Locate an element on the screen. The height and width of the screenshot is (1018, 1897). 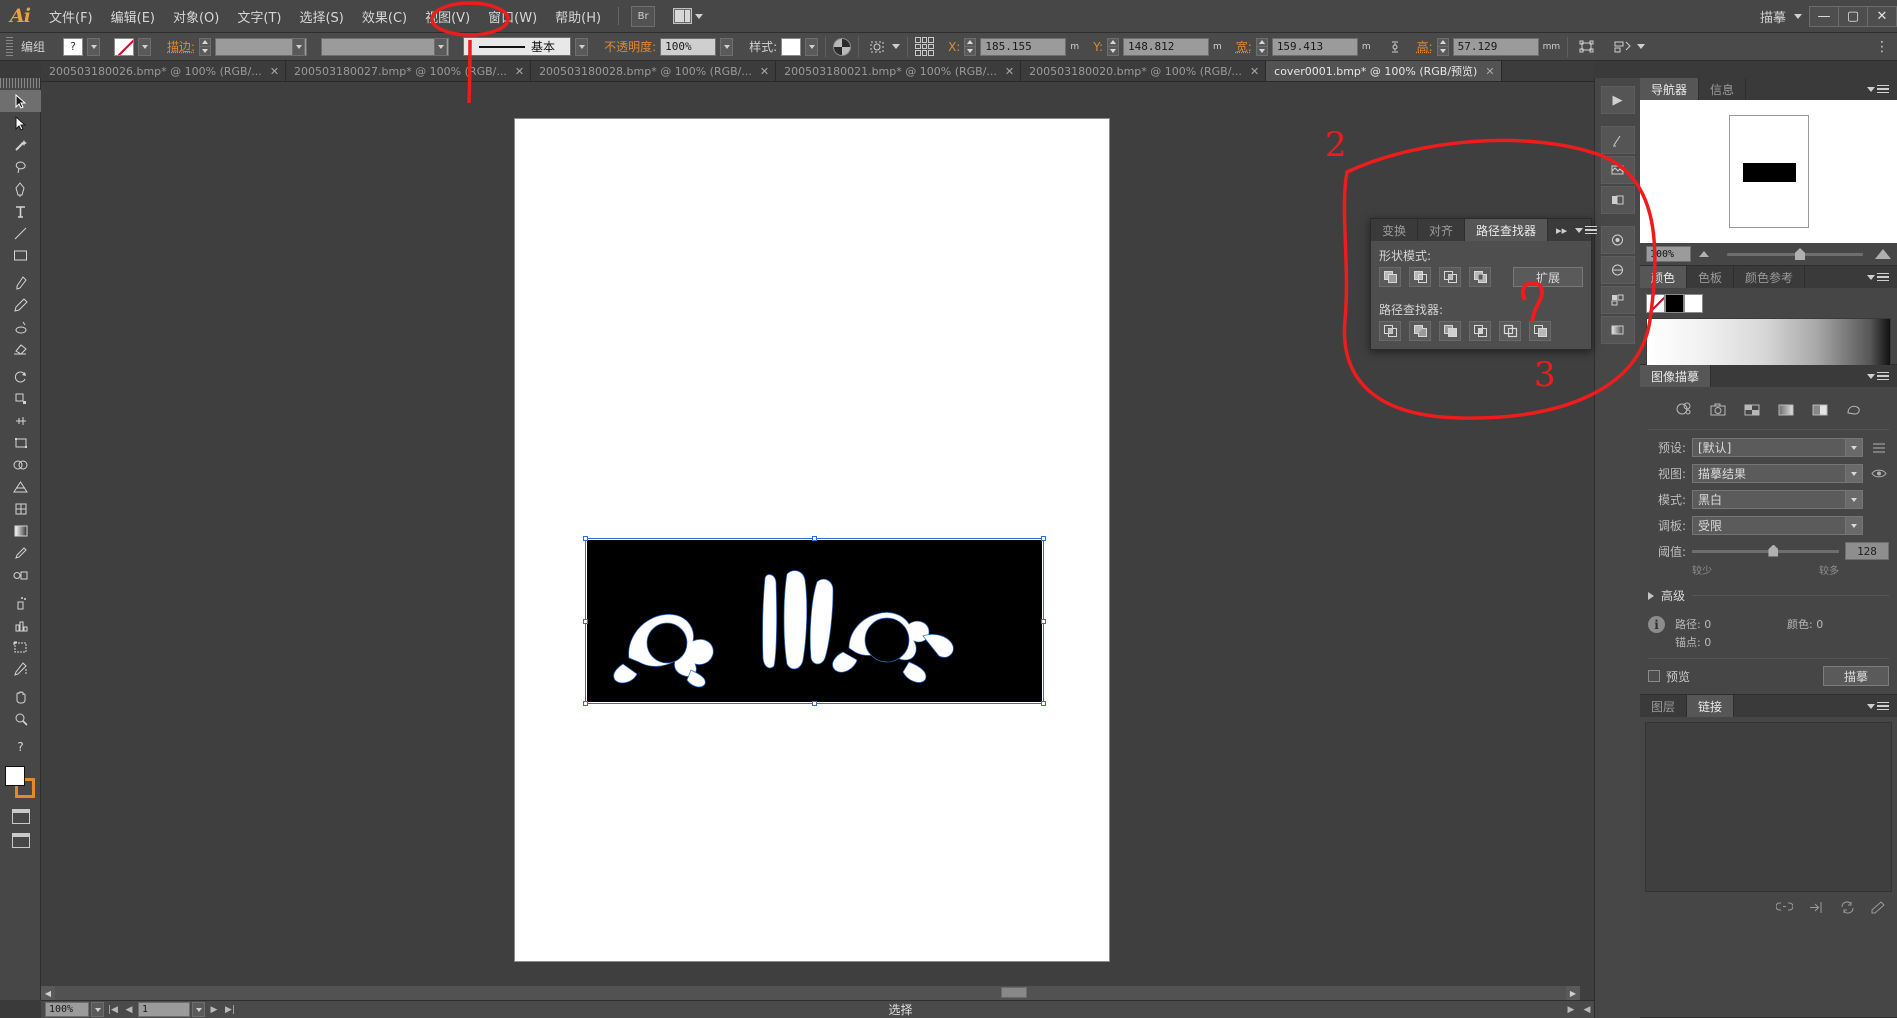
hand-tool is located at coordinates (20, 697).